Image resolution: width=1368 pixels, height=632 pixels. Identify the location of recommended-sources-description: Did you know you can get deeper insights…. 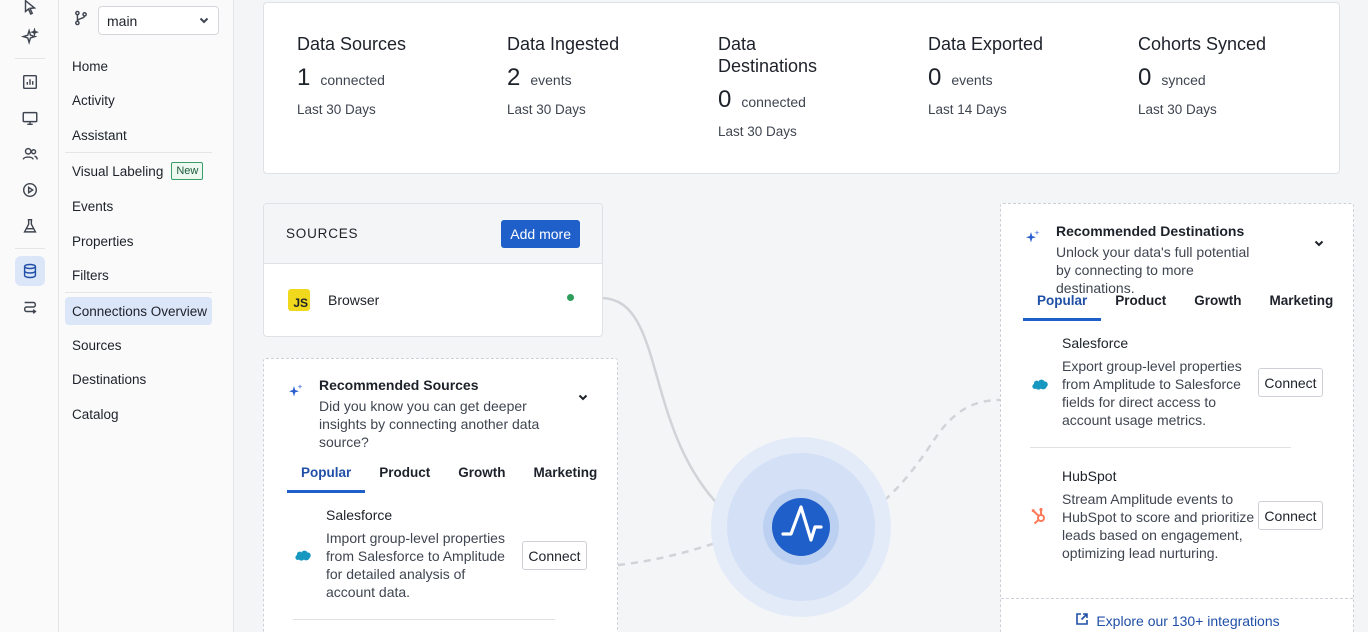
(429, 424).